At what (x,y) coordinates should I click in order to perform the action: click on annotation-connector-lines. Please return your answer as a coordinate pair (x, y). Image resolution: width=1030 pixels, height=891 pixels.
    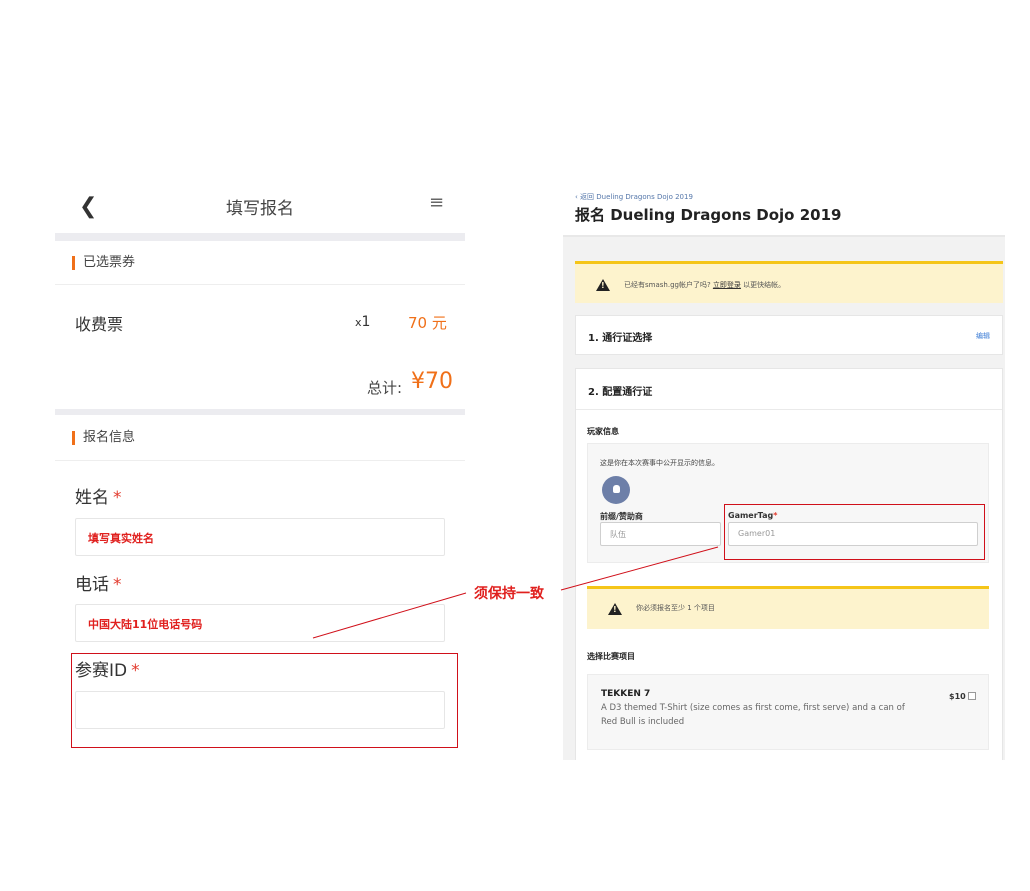
    Looking at the image, I should click on (515, 592).